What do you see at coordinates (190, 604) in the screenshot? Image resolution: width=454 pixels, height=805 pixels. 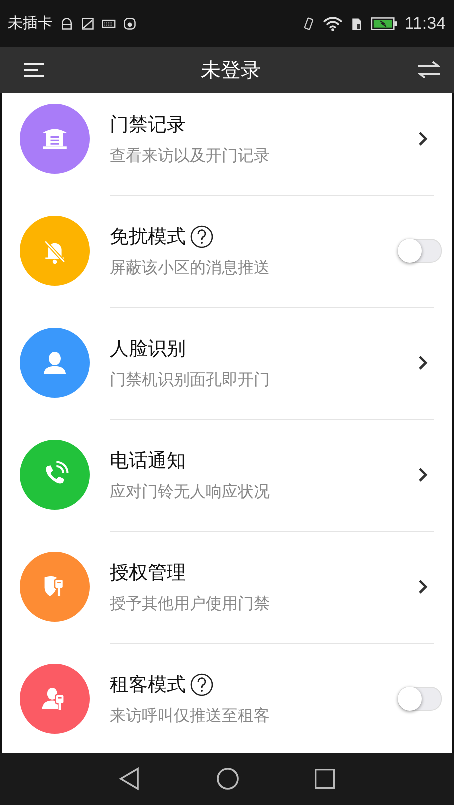 I see `row-description: 授予其他用户使用门禁` at bounding box center [190, 604].